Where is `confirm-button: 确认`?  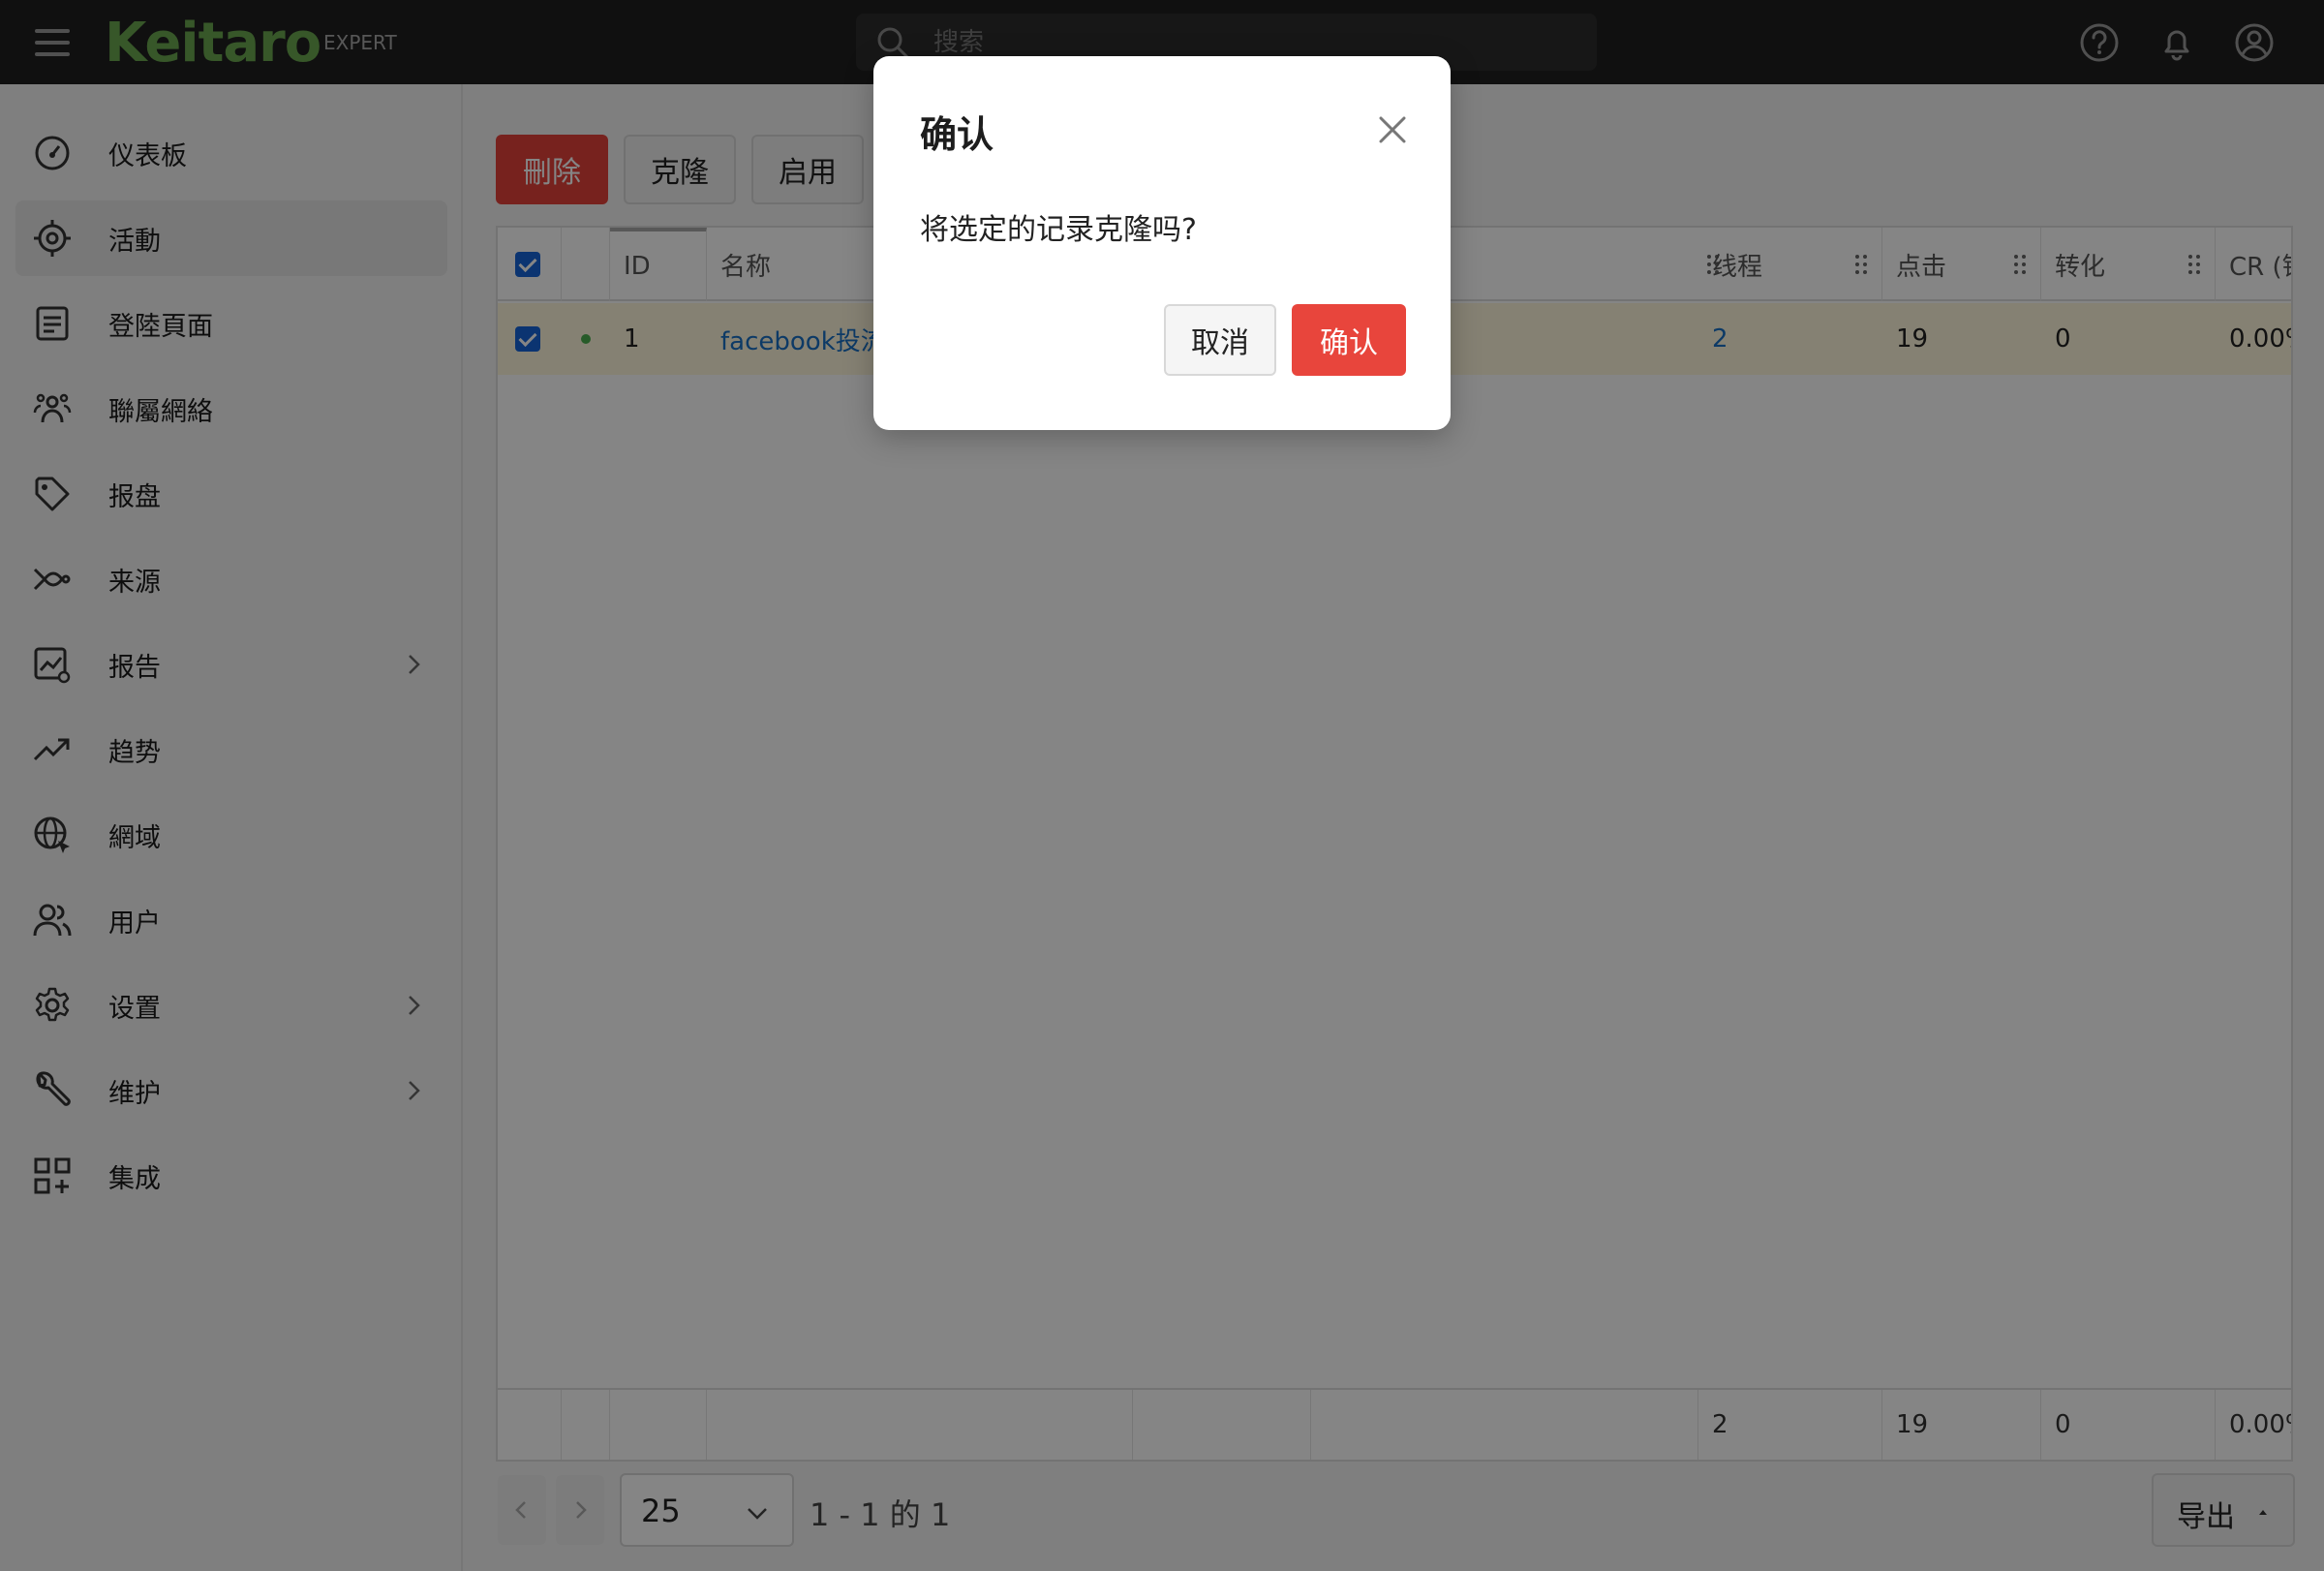 confirm-button: 确认 is located at coordinates (1349, 340).